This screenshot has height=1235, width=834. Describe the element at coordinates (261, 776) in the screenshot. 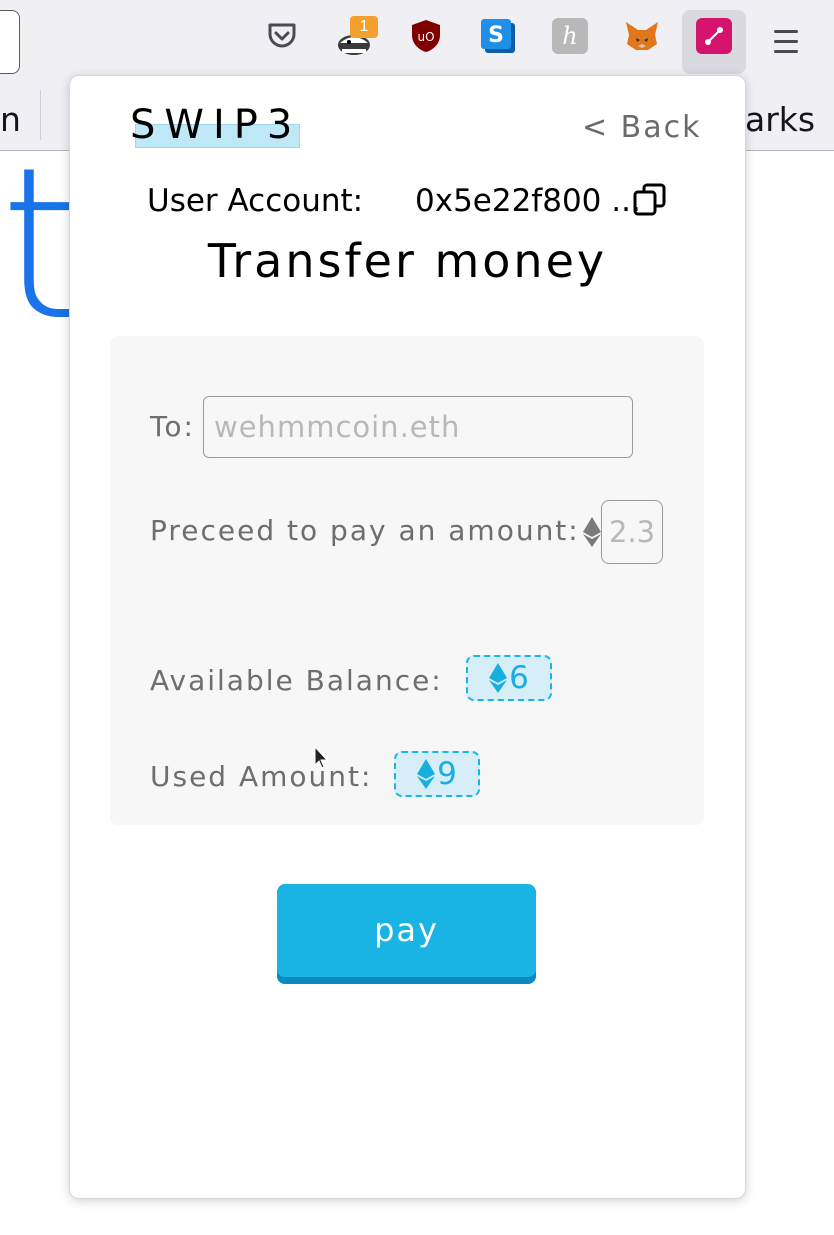

I see `used-amount-label: Used Amount:` at that location.